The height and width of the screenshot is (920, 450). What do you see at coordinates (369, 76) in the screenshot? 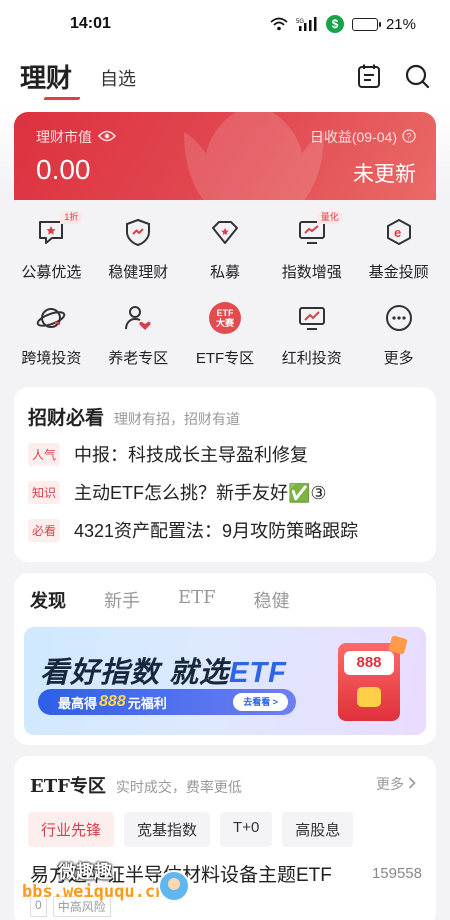
I see `calendar-list-icon` at bounding box center [369, 76].